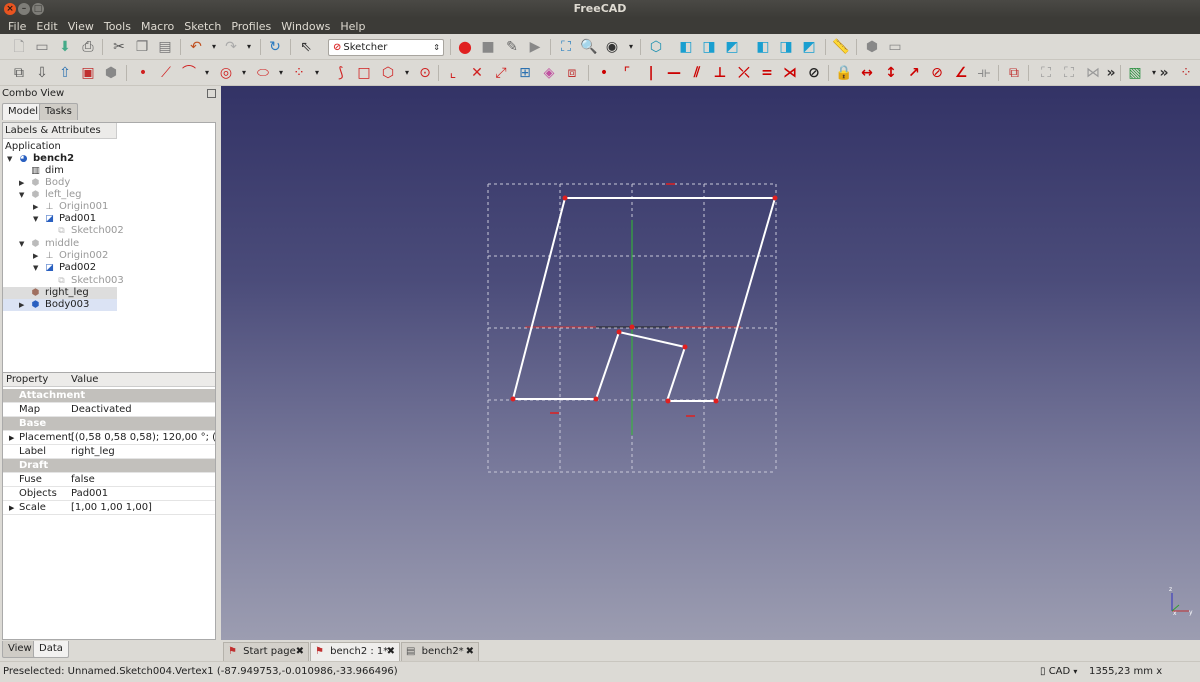  What do you see at coordinates (512, 47) in the screenshot?
I see `macro-edit-icon: ✎` at bounding box center [512, 47].